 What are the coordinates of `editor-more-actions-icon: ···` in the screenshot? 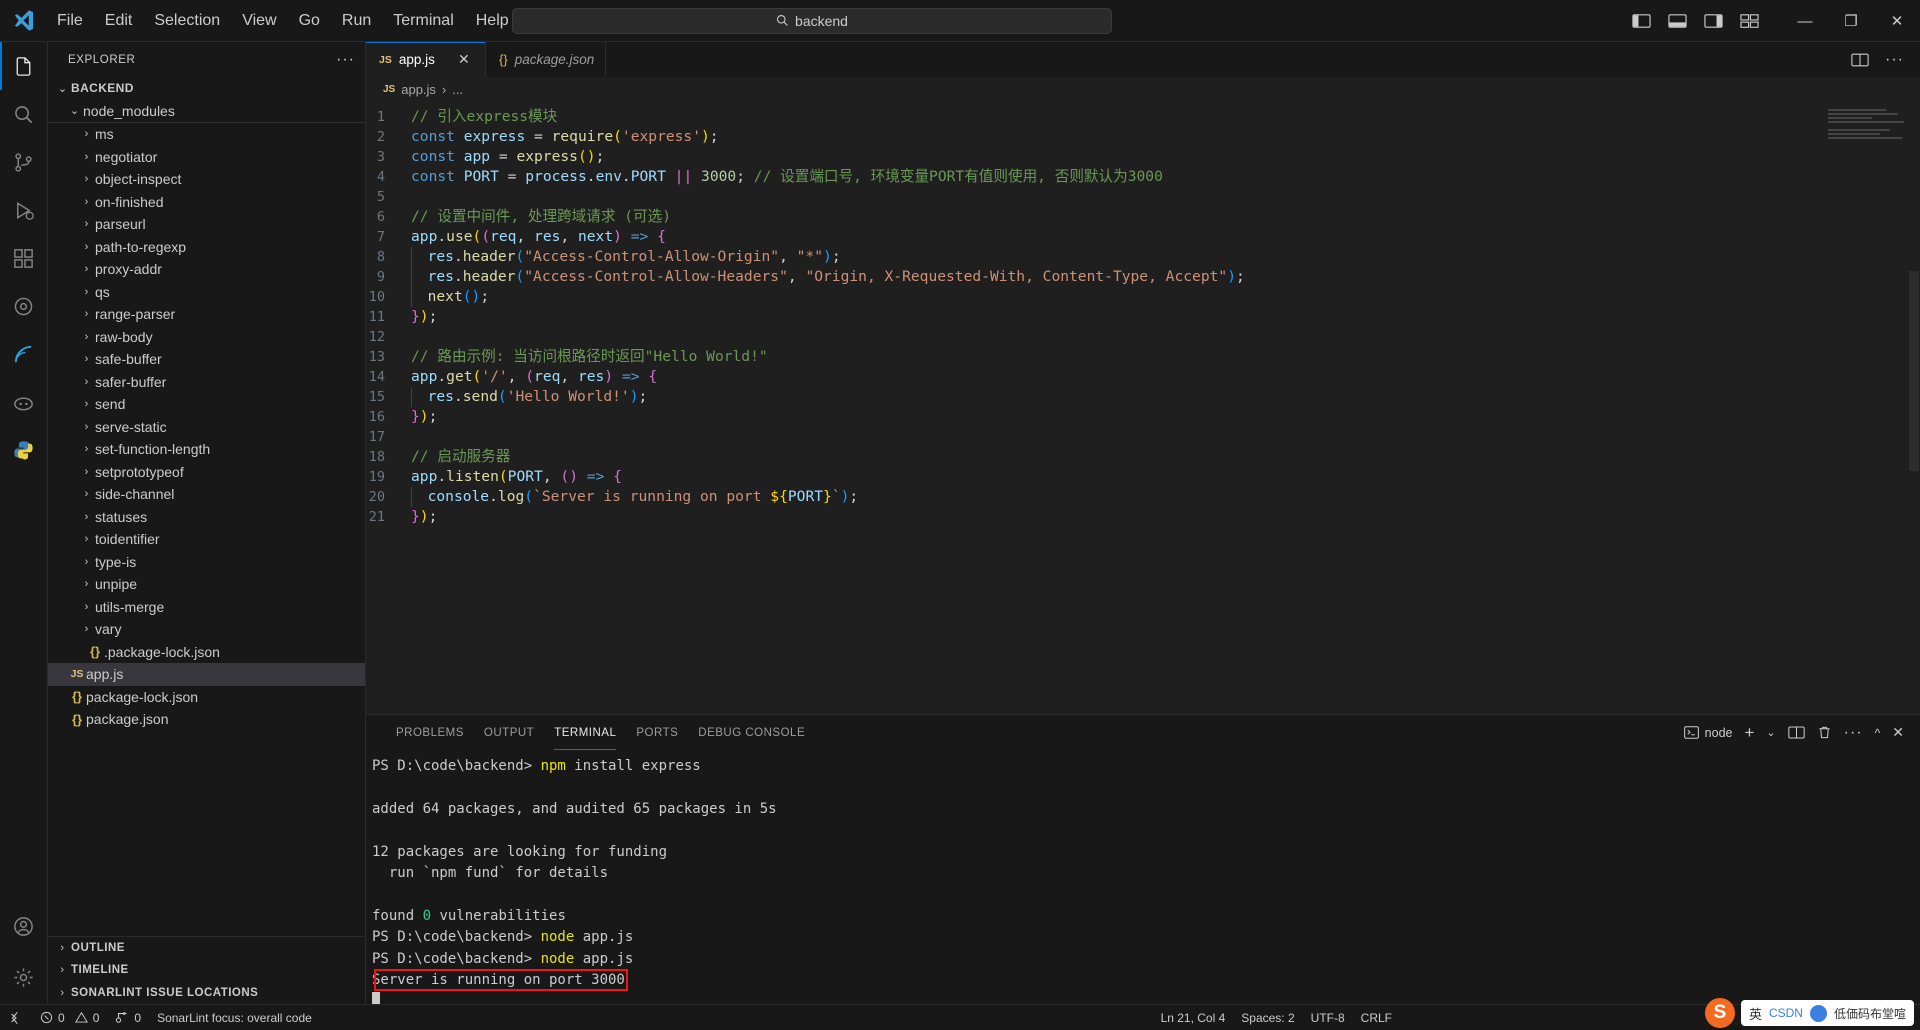 It's located at (1894, 60).